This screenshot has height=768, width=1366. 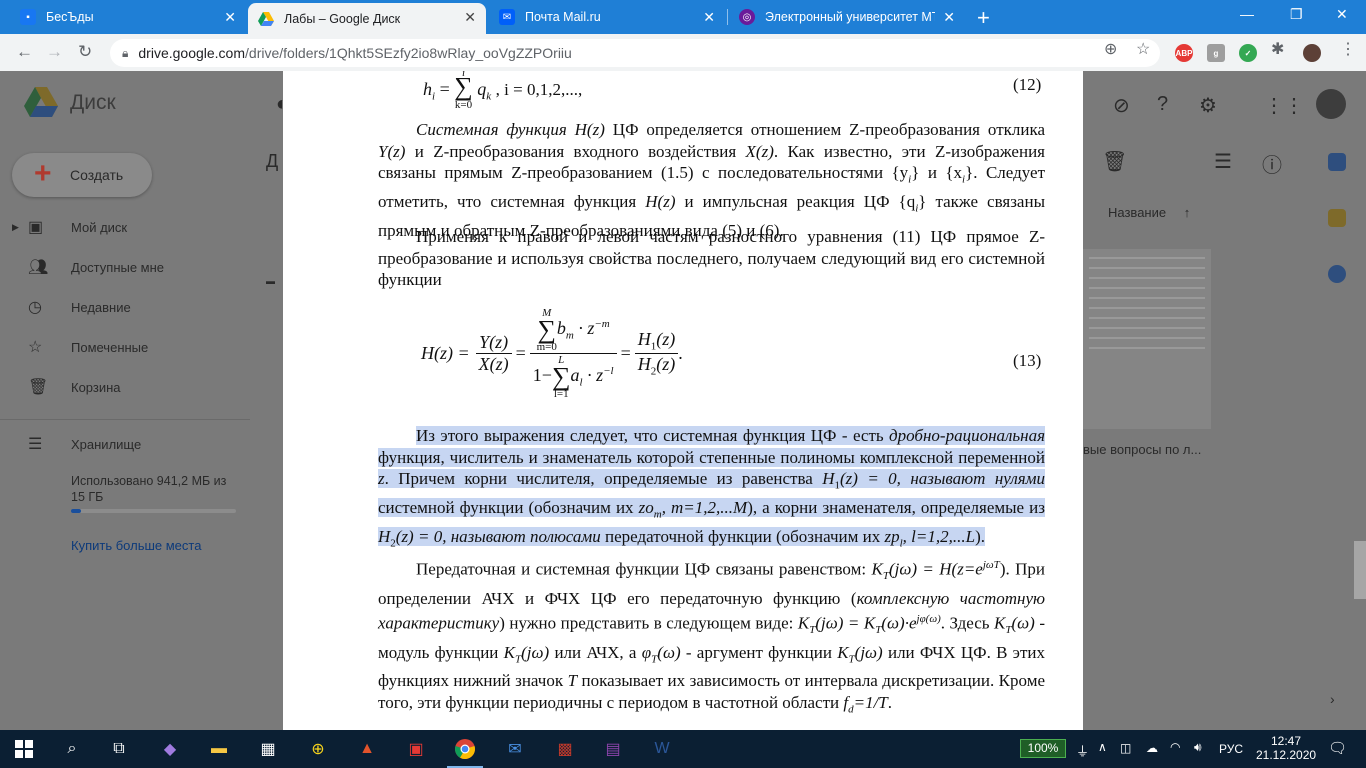 What do you see at coordinates (563, 17) in the screenshot?
I see `tab-title: Почта Mail.ru` at bounding box center [563, 17].